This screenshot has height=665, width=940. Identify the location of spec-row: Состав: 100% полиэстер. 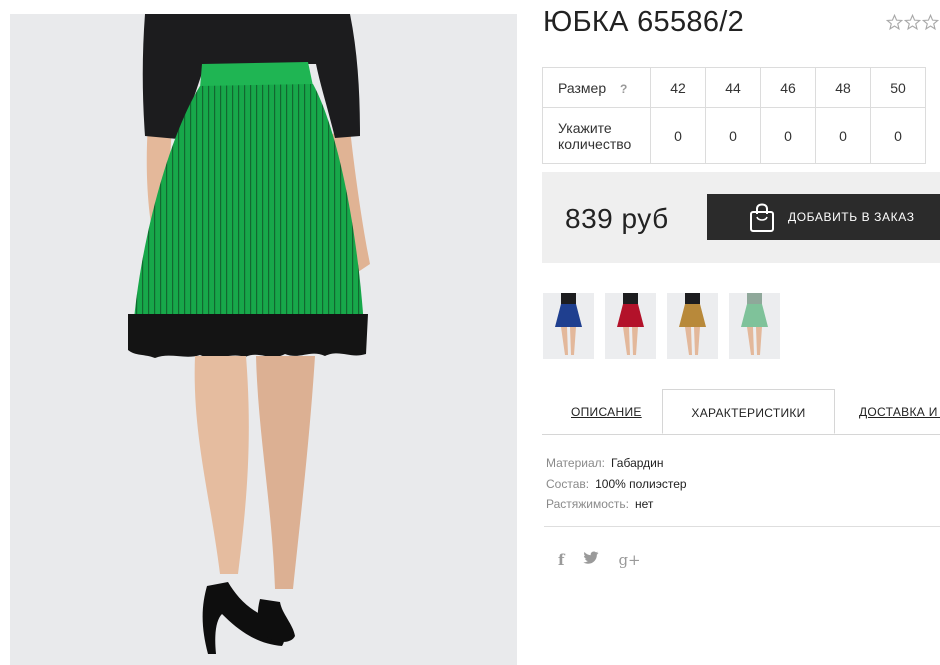
(616, 484).